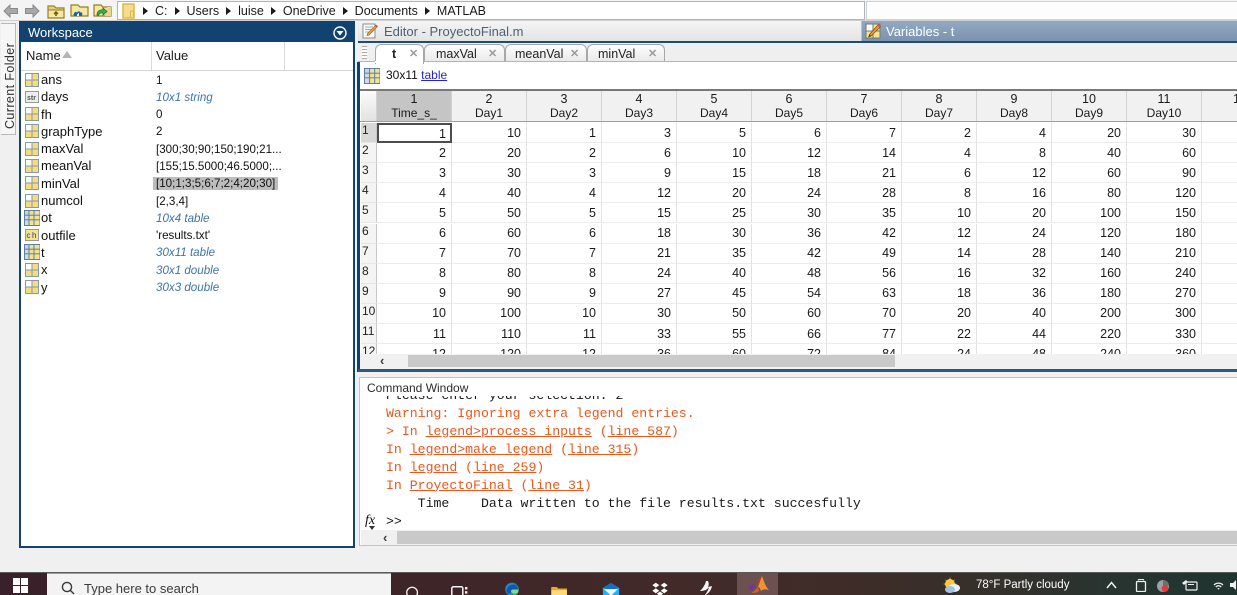 Image resolution: width=1237 pixels, height=595 pixels. Describe the element at coordinates (29, 235) in the screenshot. I see `svg-text: c` at that location.